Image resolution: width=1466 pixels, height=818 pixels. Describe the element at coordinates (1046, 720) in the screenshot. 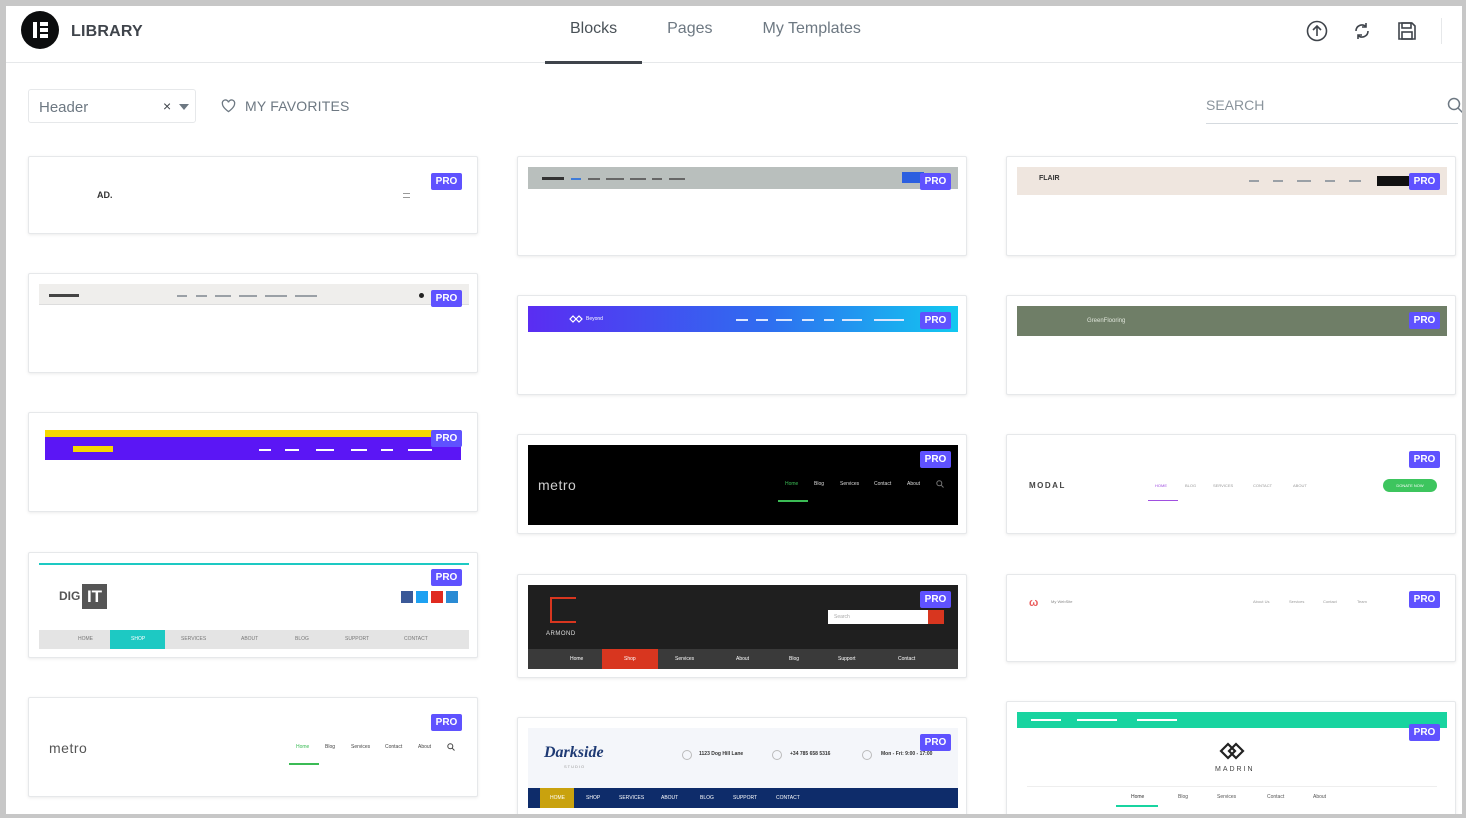

I see `topbar-placeholder` at that location.